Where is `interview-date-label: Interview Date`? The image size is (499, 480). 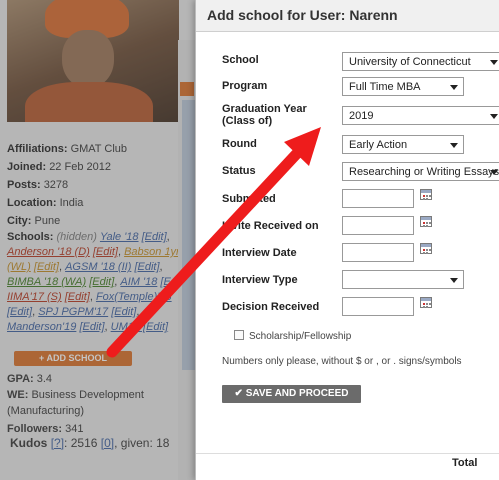 interview-date-label: Interview Date is located at coordinates (259, 253).